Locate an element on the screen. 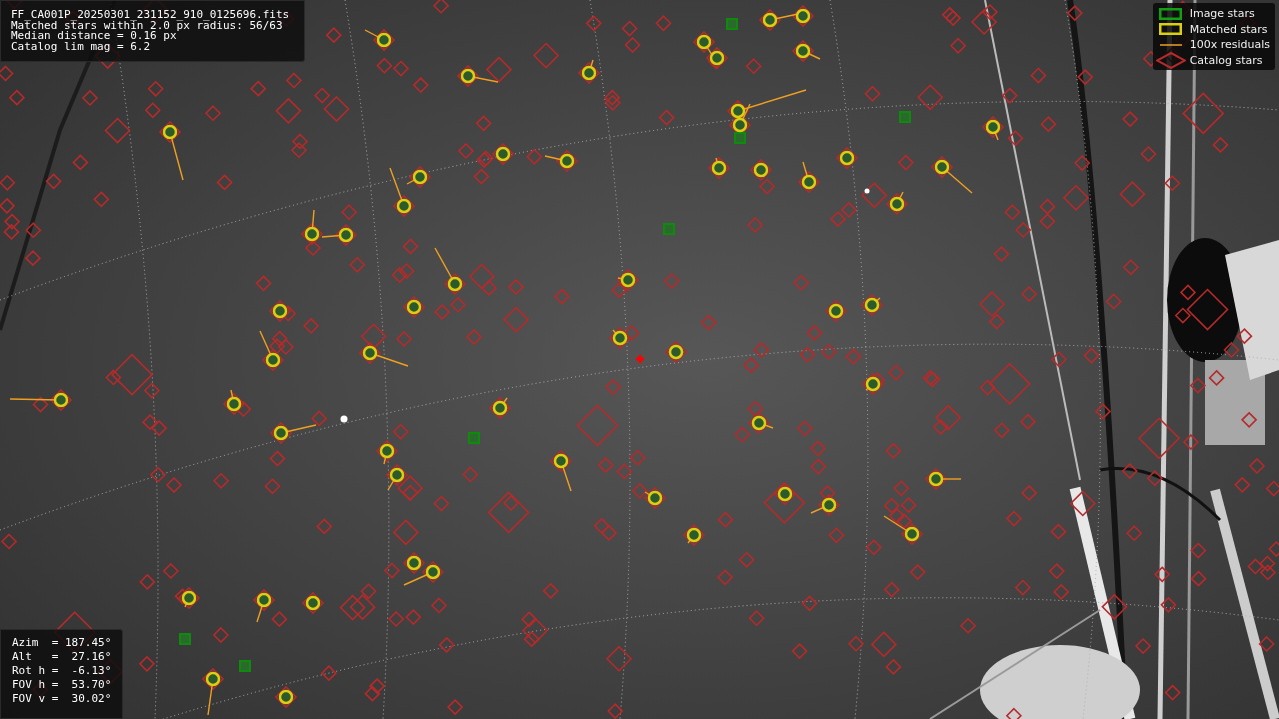  pointing-text: FOV v = 30.02° is located at coordinates (62, 699).